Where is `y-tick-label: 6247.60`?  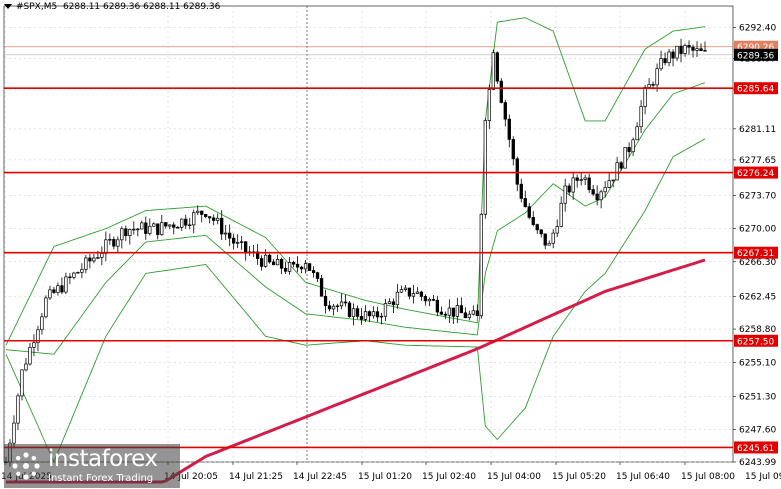 y-tick-label: 6247.60 is located at coordinates (757, 431).